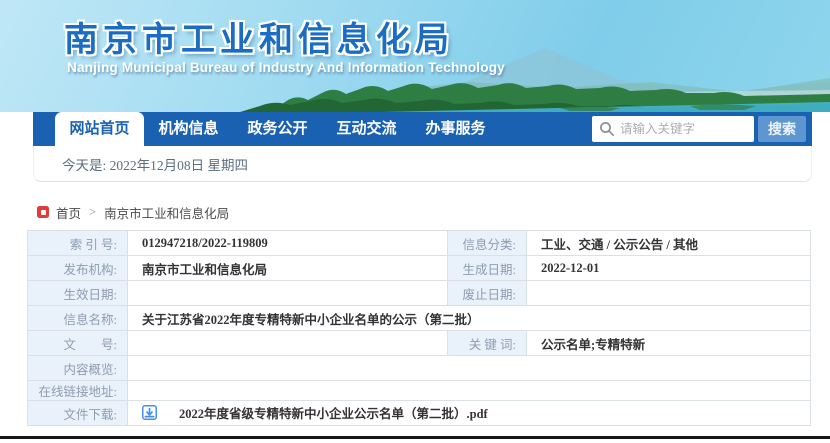 This screenshot has width=830, height=443. I want to click on table-row: 发布机构: 南京市工业和信息化局 生成日期: 2022-12-01, so click(419, 268).